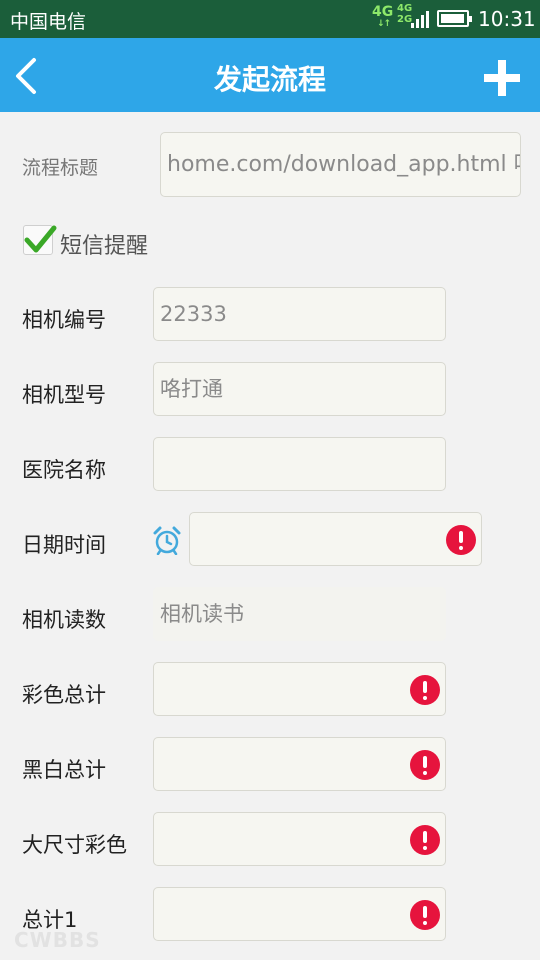 The width and height of the screenshot is (540, 960). Describe the element at coordinates (340, 164) in the screenshot. I see `process-title-input: home.com/download_app.html 叨` at that location.